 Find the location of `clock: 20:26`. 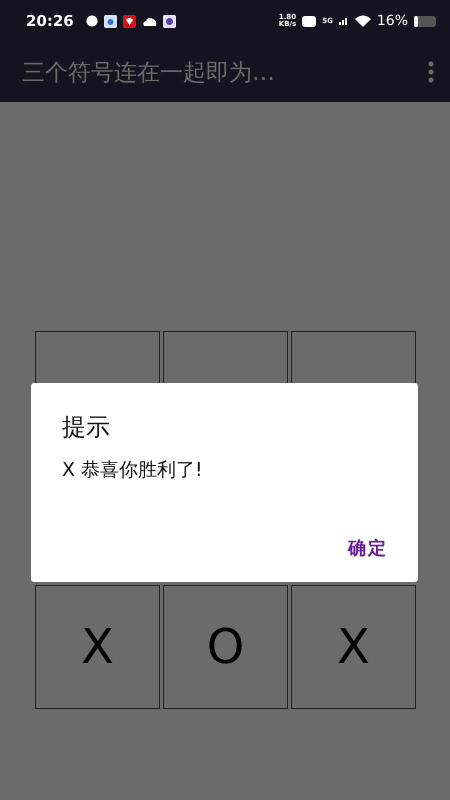

clock: 20:26 is located at coordinates (50, 21).